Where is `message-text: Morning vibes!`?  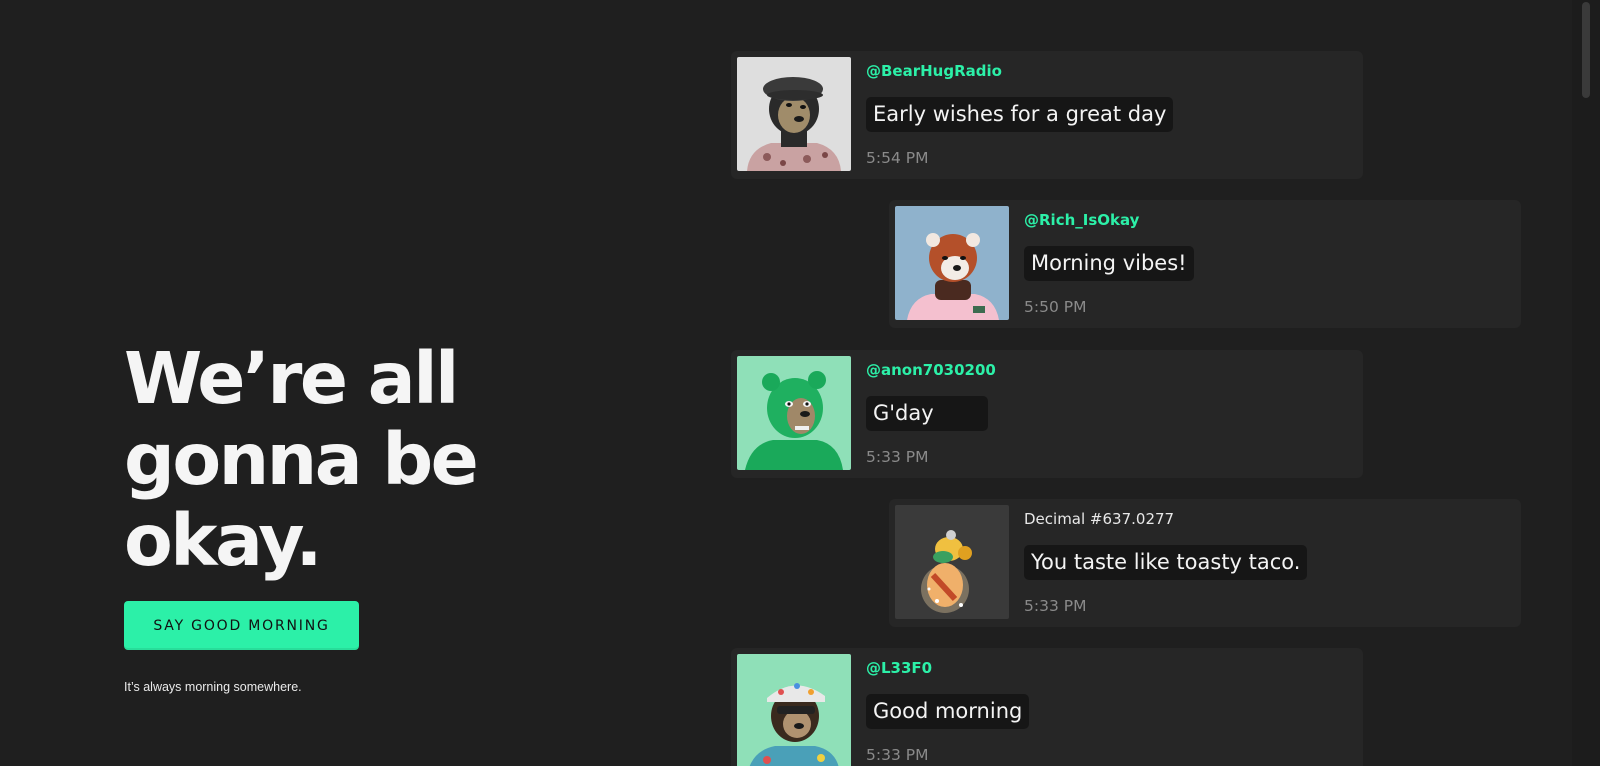 message-text: Morning vibes! is located at coordinates (1109, 263).